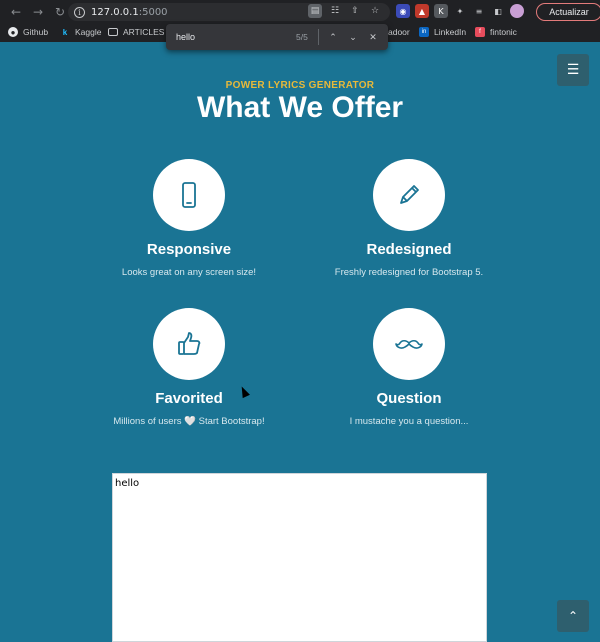 The width and height of the screenshot is (600, 642). What do you see at coordinates (422, 11) in the screenshot?
I see `extension-shield-icon: ▲` at bounding box center [422, 11].